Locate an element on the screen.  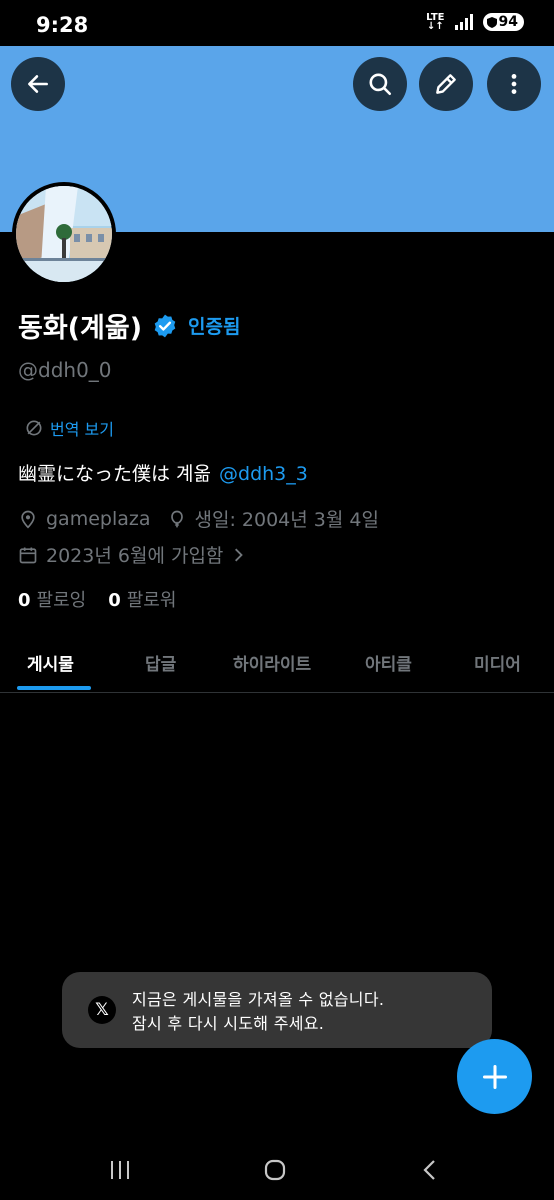
status-icons: LTE ↓↑ 94 is located at coordinates (475, 22).